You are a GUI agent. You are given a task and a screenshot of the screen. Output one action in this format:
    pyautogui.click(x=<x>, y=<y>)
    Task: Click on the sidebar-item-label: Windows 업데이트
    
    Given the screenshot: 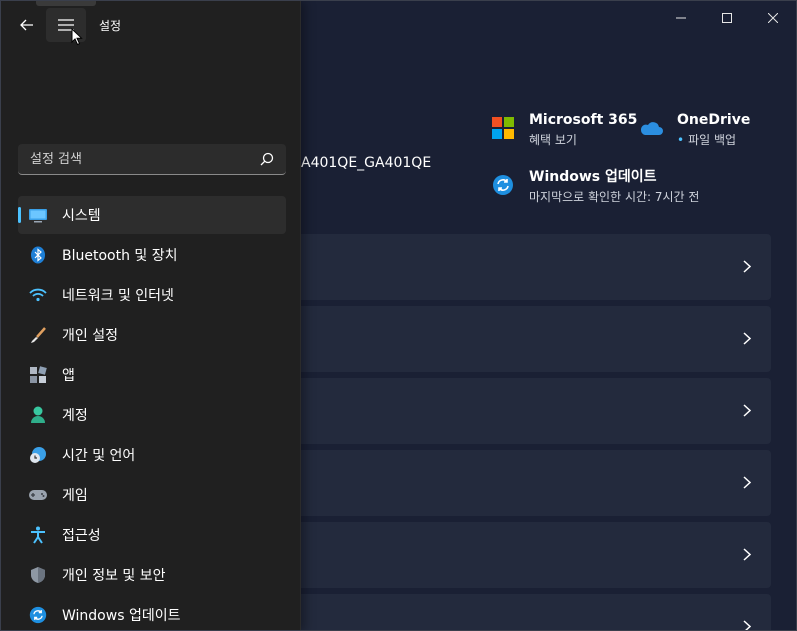 What is the action you would take?
    pyautogui.click(x=121, y=616)
    